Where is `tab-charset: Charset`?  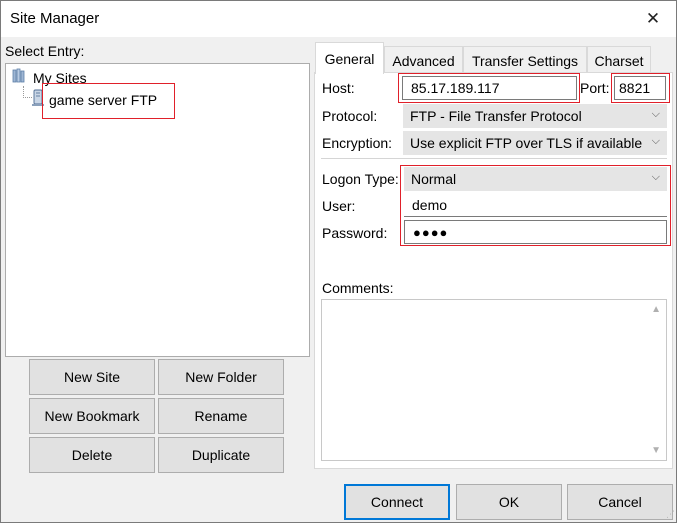
tab-charset: Charset is located at coordinates (619, 60).